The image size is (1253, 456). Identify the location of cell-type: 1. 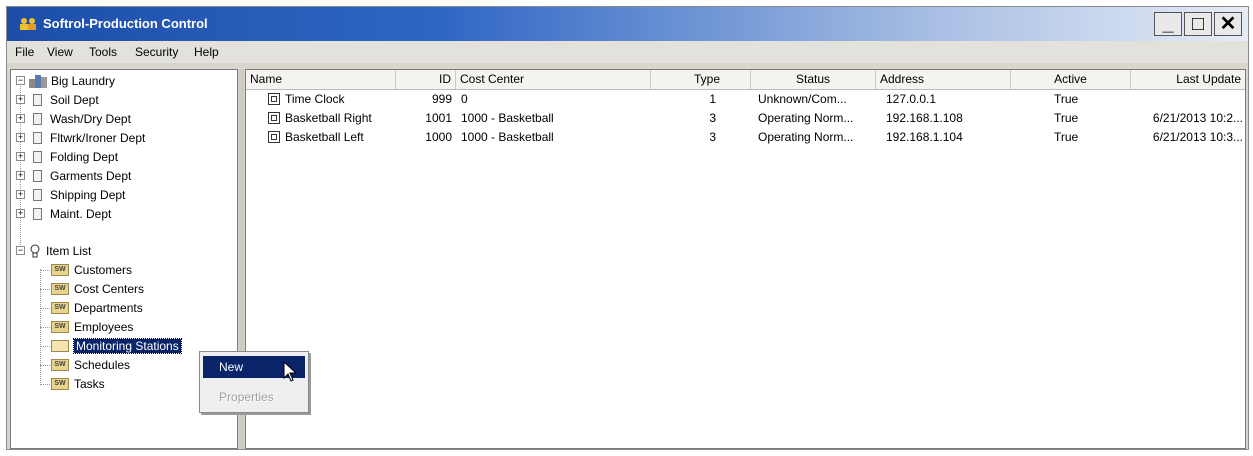
(712, 99).